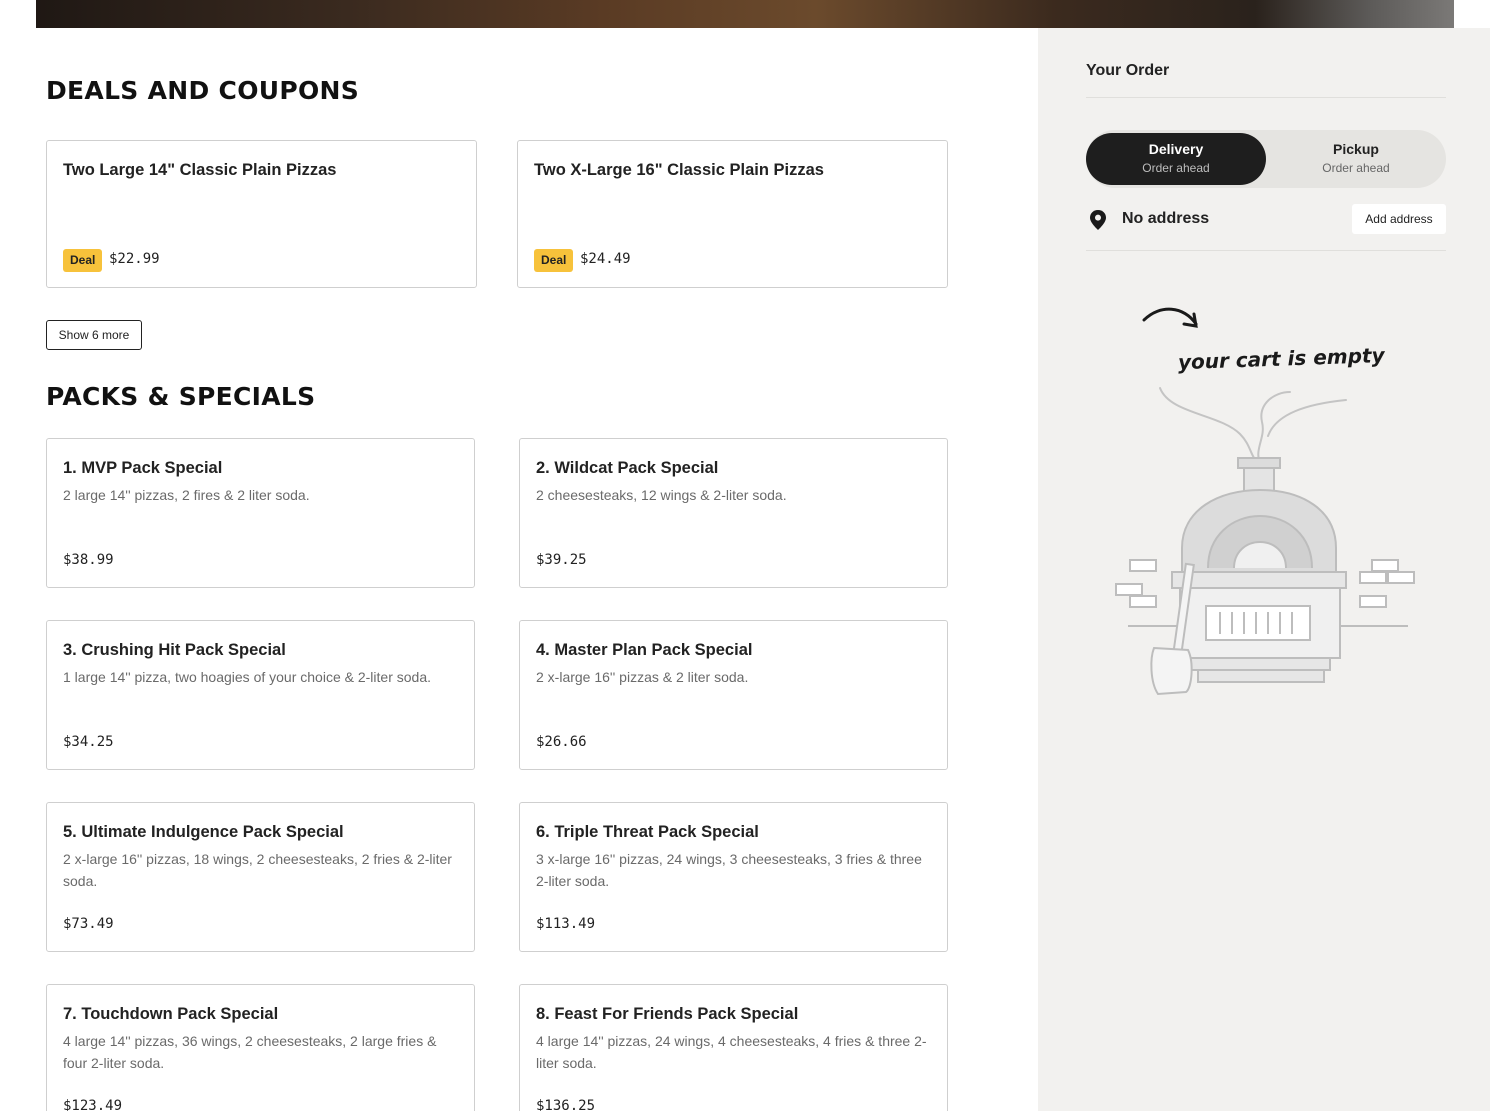  Describe the element at coordinates (203, 90) in the screenshot. I see `deals-section-title: DEALS AND COUPONS` at that location.